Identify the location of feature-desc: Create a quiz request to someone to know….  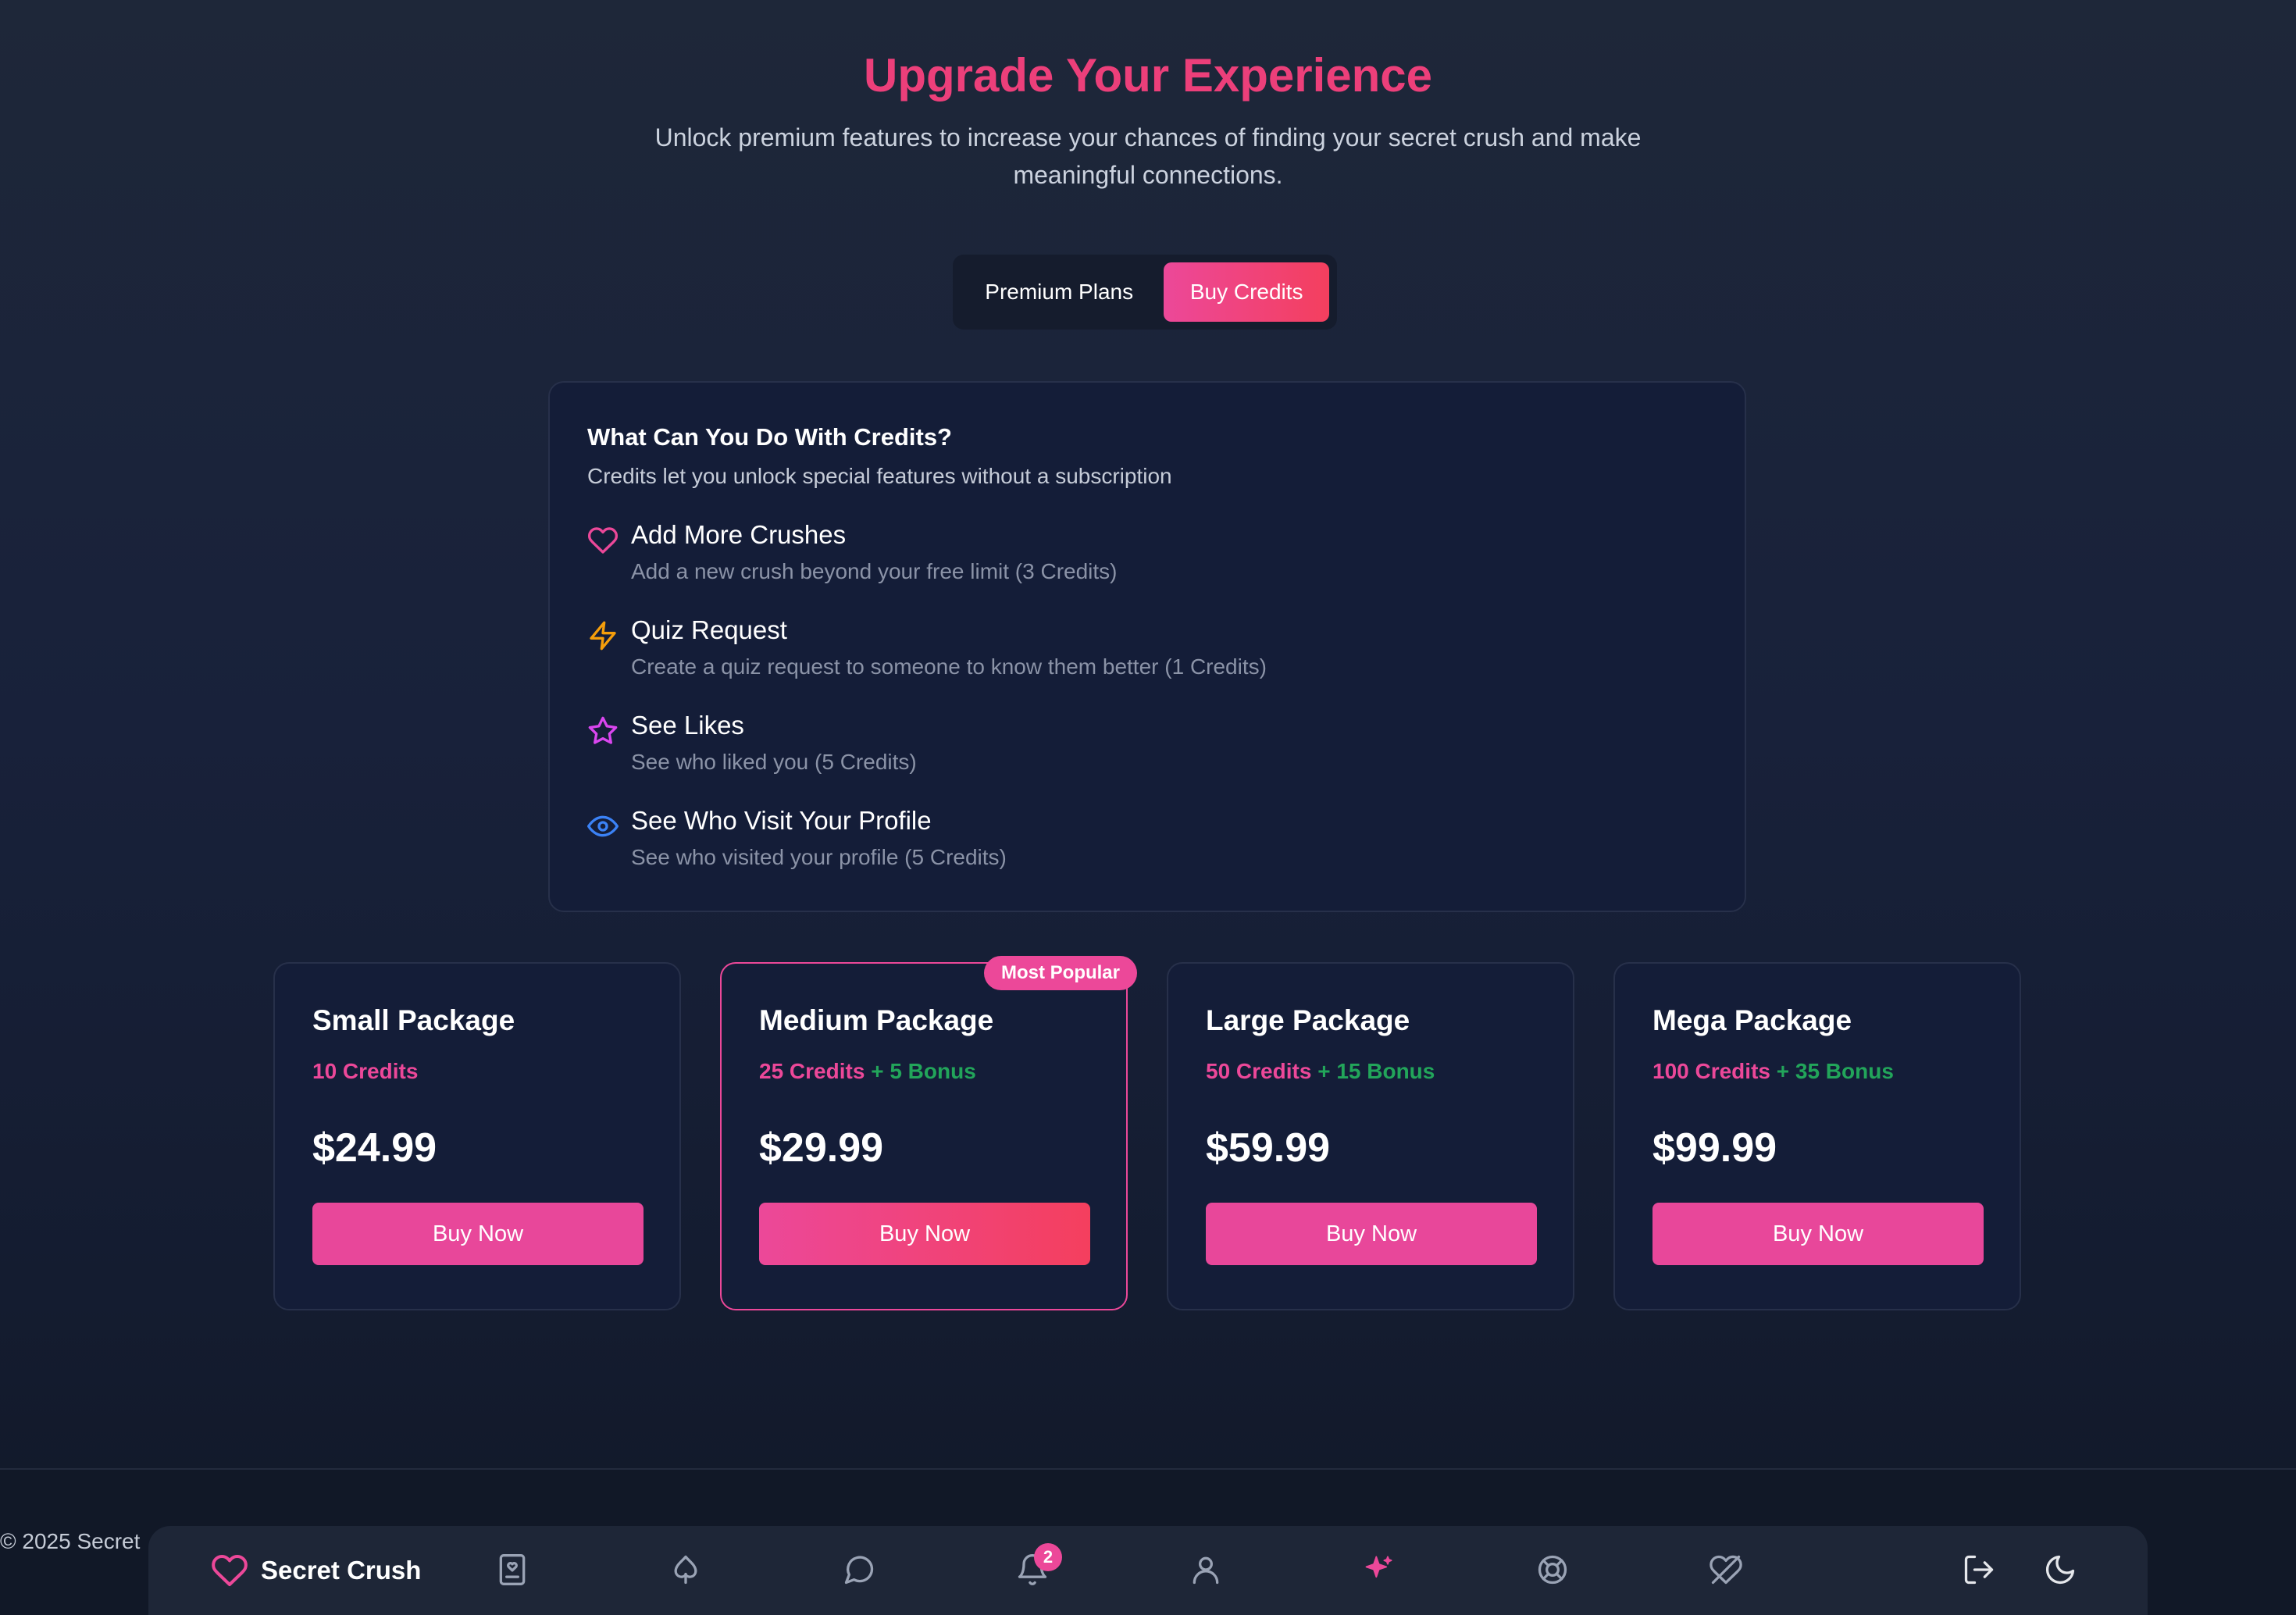
(949, 666).